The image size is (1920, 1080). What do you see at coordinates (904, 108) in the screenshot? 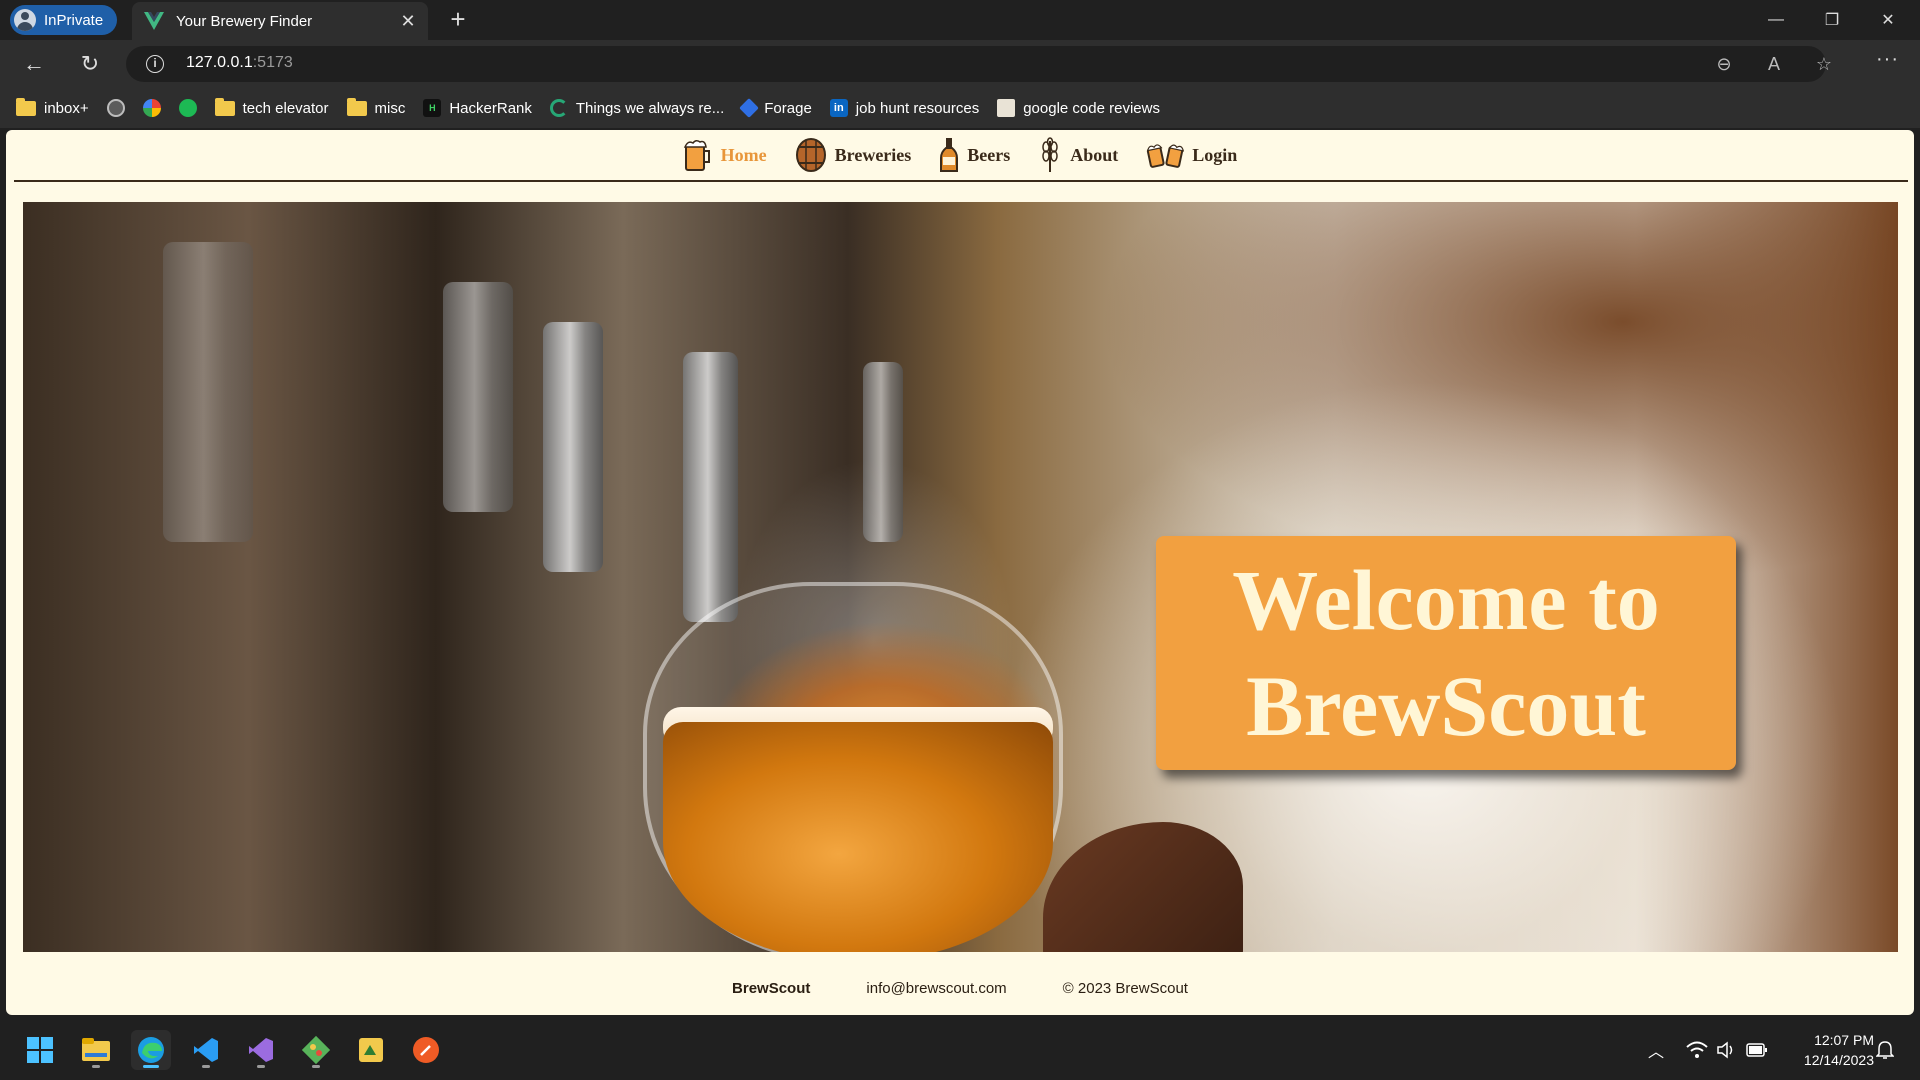
I see `bookmark-job-hunt: in job hunt resources` at bounding box center [904, 108].